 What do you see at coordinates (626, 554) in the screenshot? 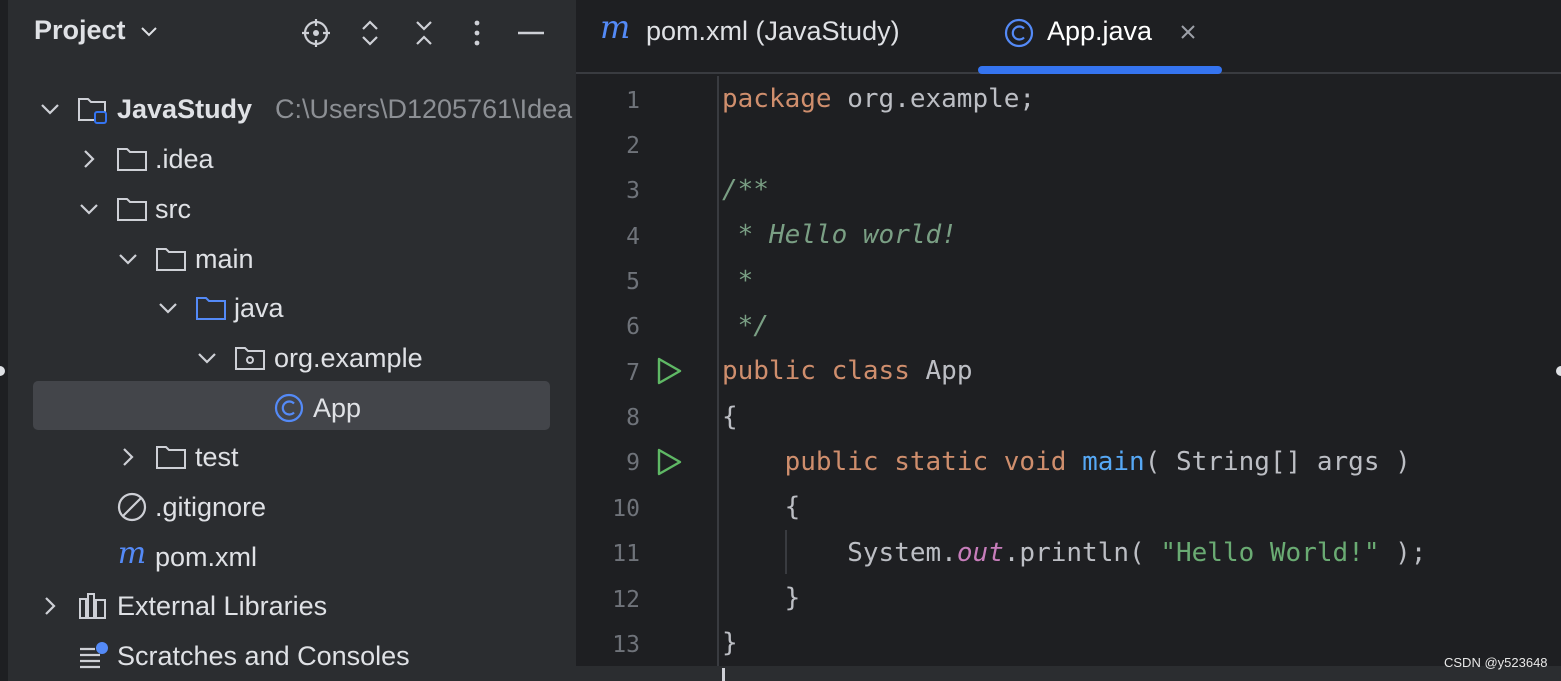
I see `line-number: 11` at bounding box center [626, 554].